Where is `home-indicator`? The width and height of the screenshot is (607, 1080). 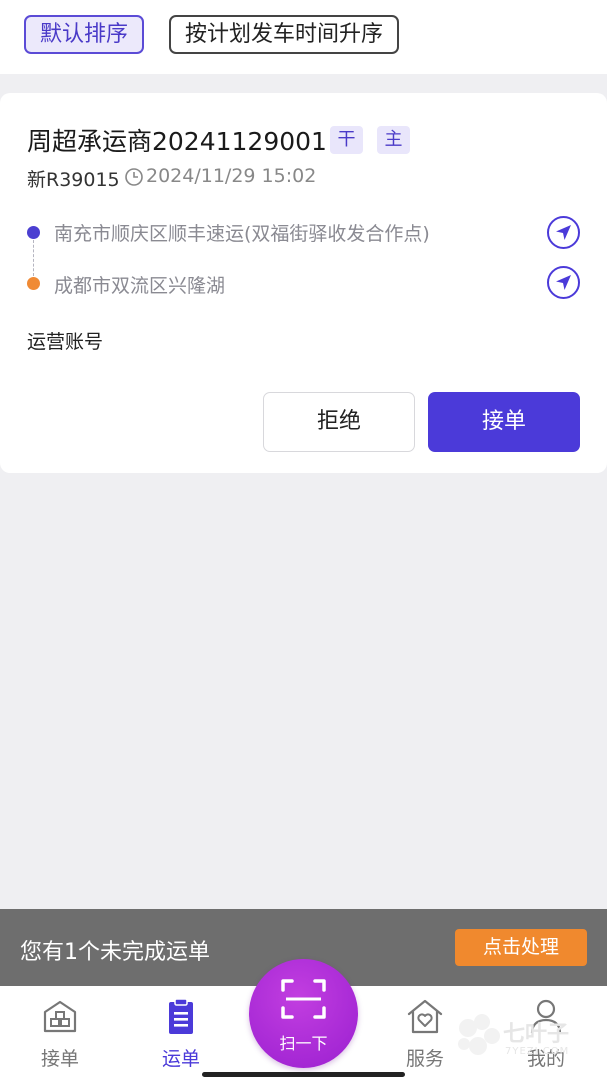
home-indicator is located at coordinates (303, 1074).